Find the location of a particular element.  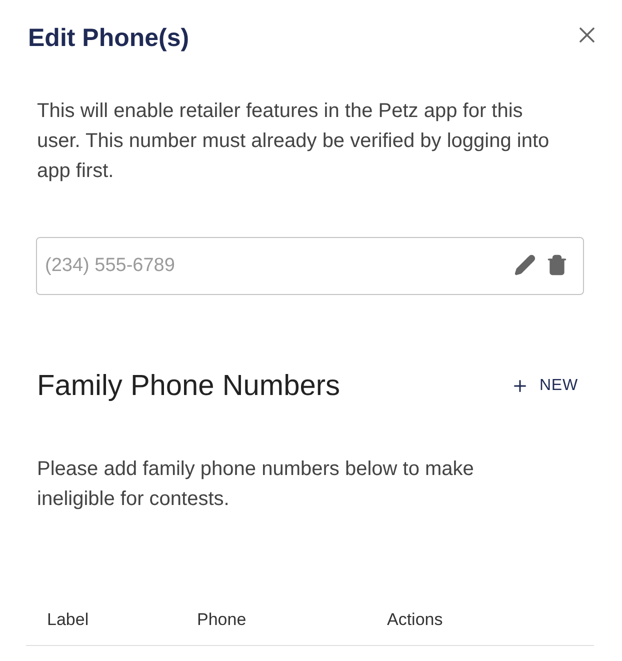

phone-field: (234) 555-6789 is located at coordinates (310, 265).